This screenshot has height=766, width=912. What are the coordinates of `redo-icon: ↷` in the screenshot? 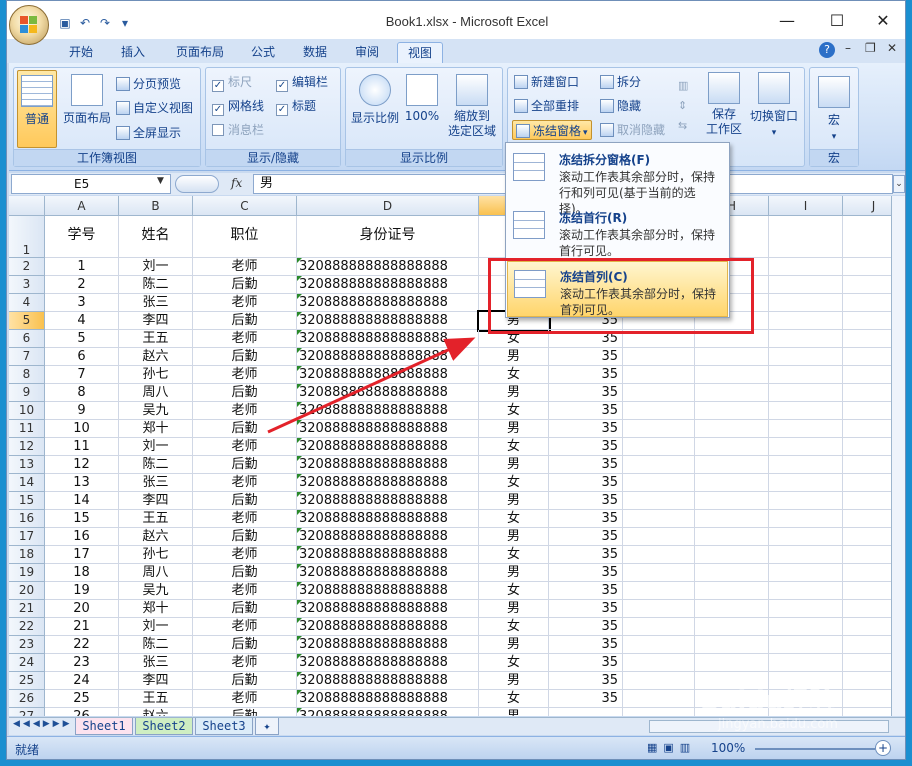 It's located at (105, 23).